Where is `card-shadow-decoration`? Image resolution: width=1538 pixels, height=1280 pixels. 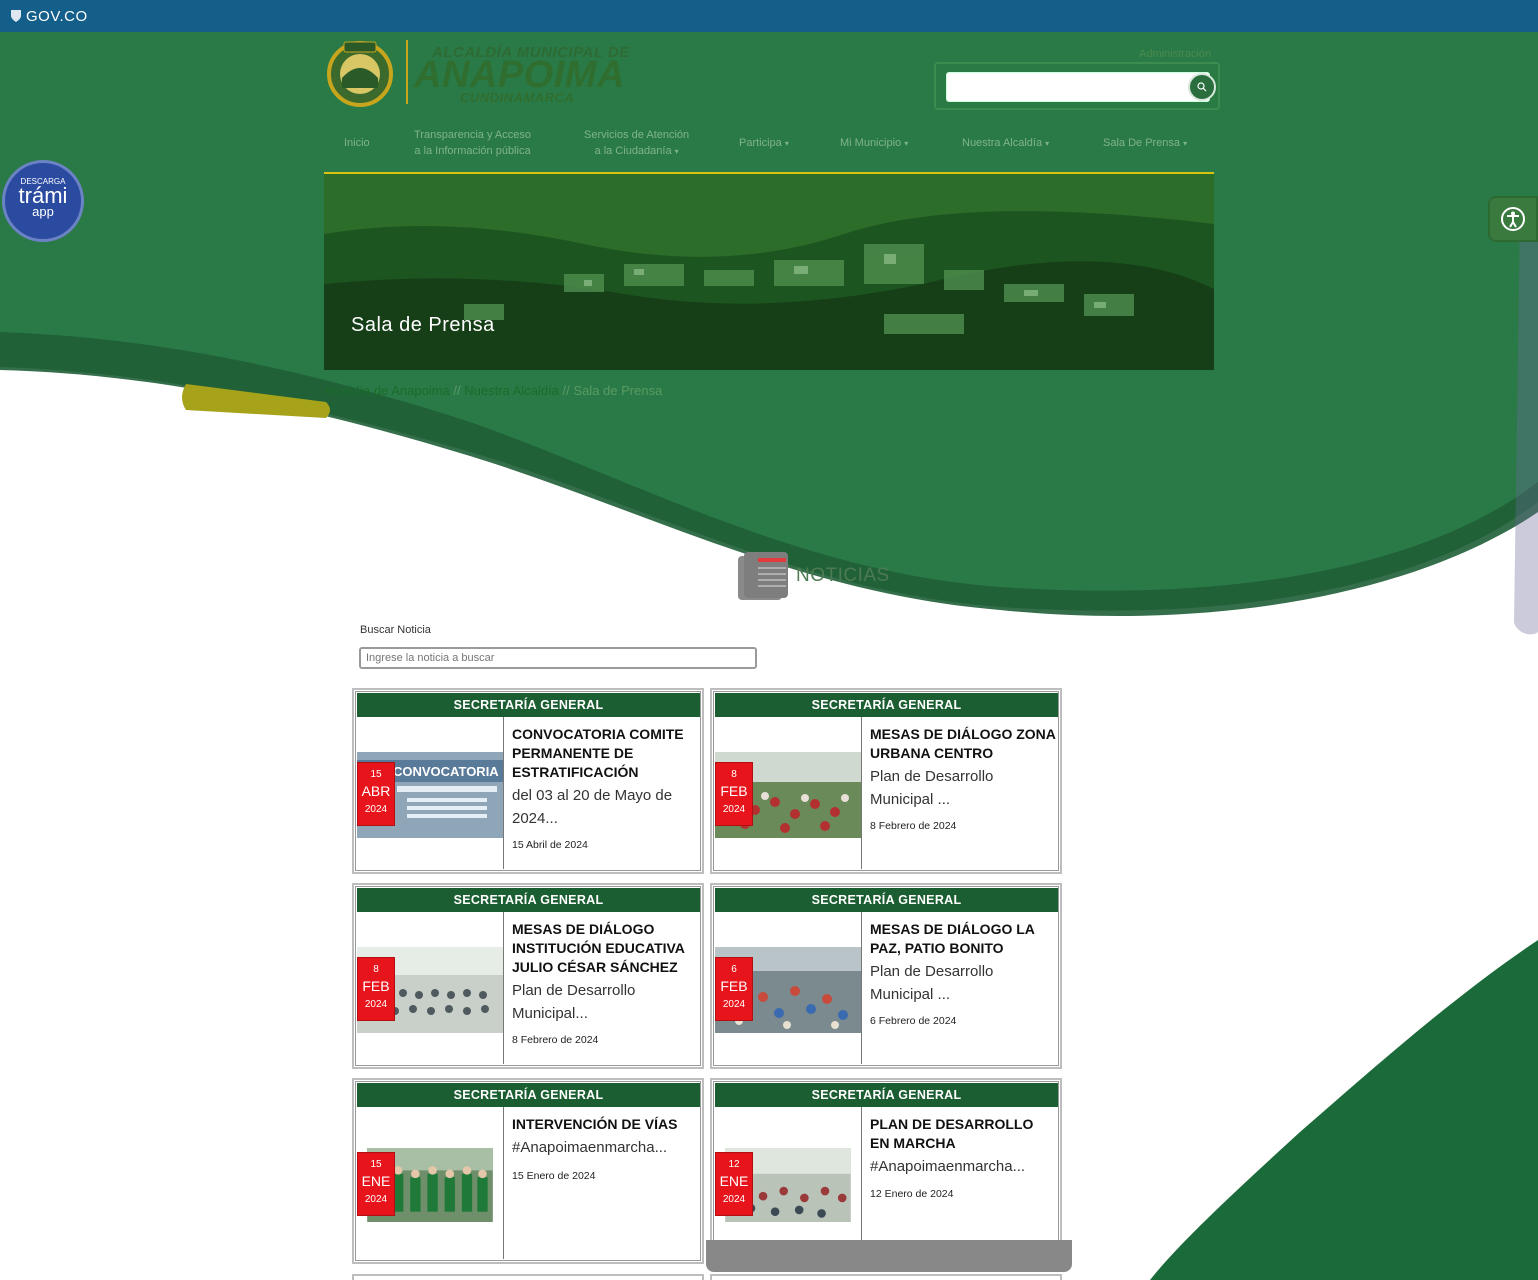 card-shadow-decoration is located at coordinates (889, 1256).